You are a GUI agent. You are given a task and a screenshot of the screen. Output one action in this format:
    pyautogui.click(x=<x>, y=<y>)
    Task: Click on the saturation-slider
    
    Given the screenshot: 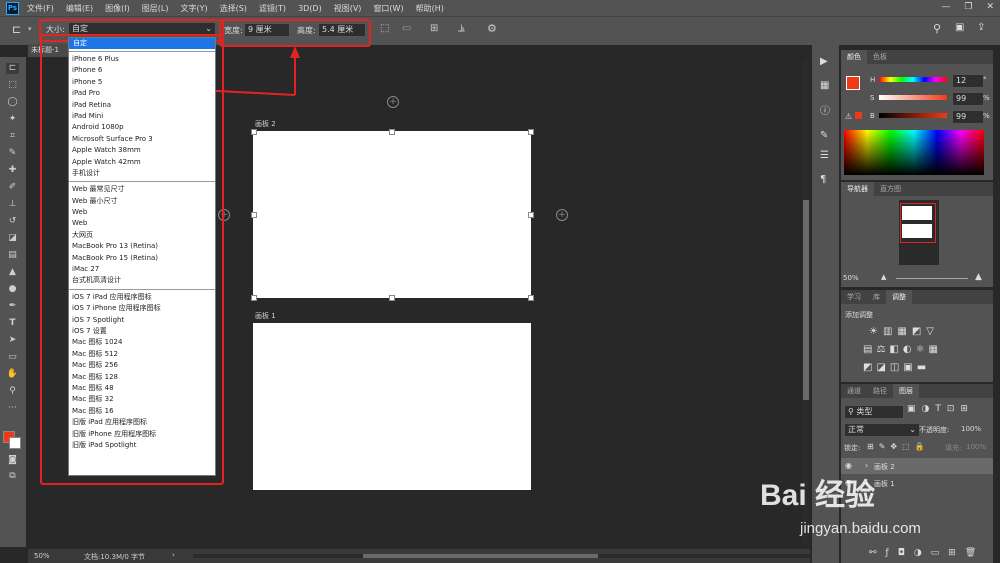 What is the action you would take?
    pyautogui.click(x=913, y=97)
    